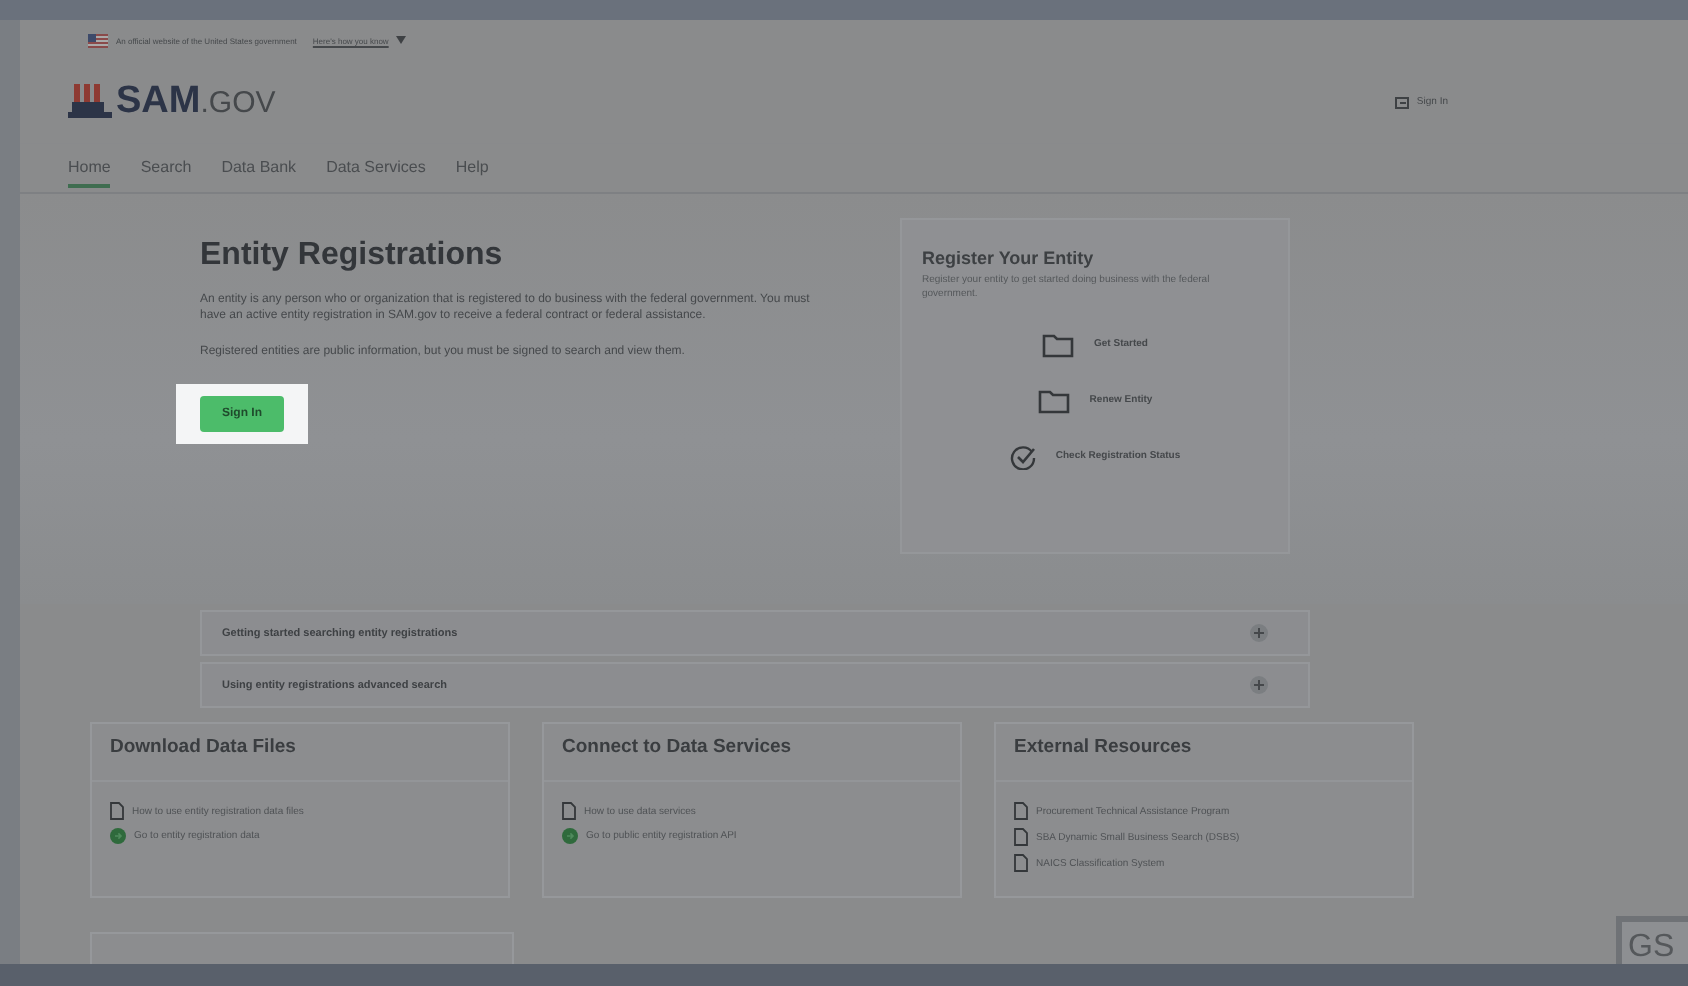 The width and height of the screenshot is (1688, 986). Describe the element at coordinates (90, 102) in the screenshot. I see `logo-icon` at that location.